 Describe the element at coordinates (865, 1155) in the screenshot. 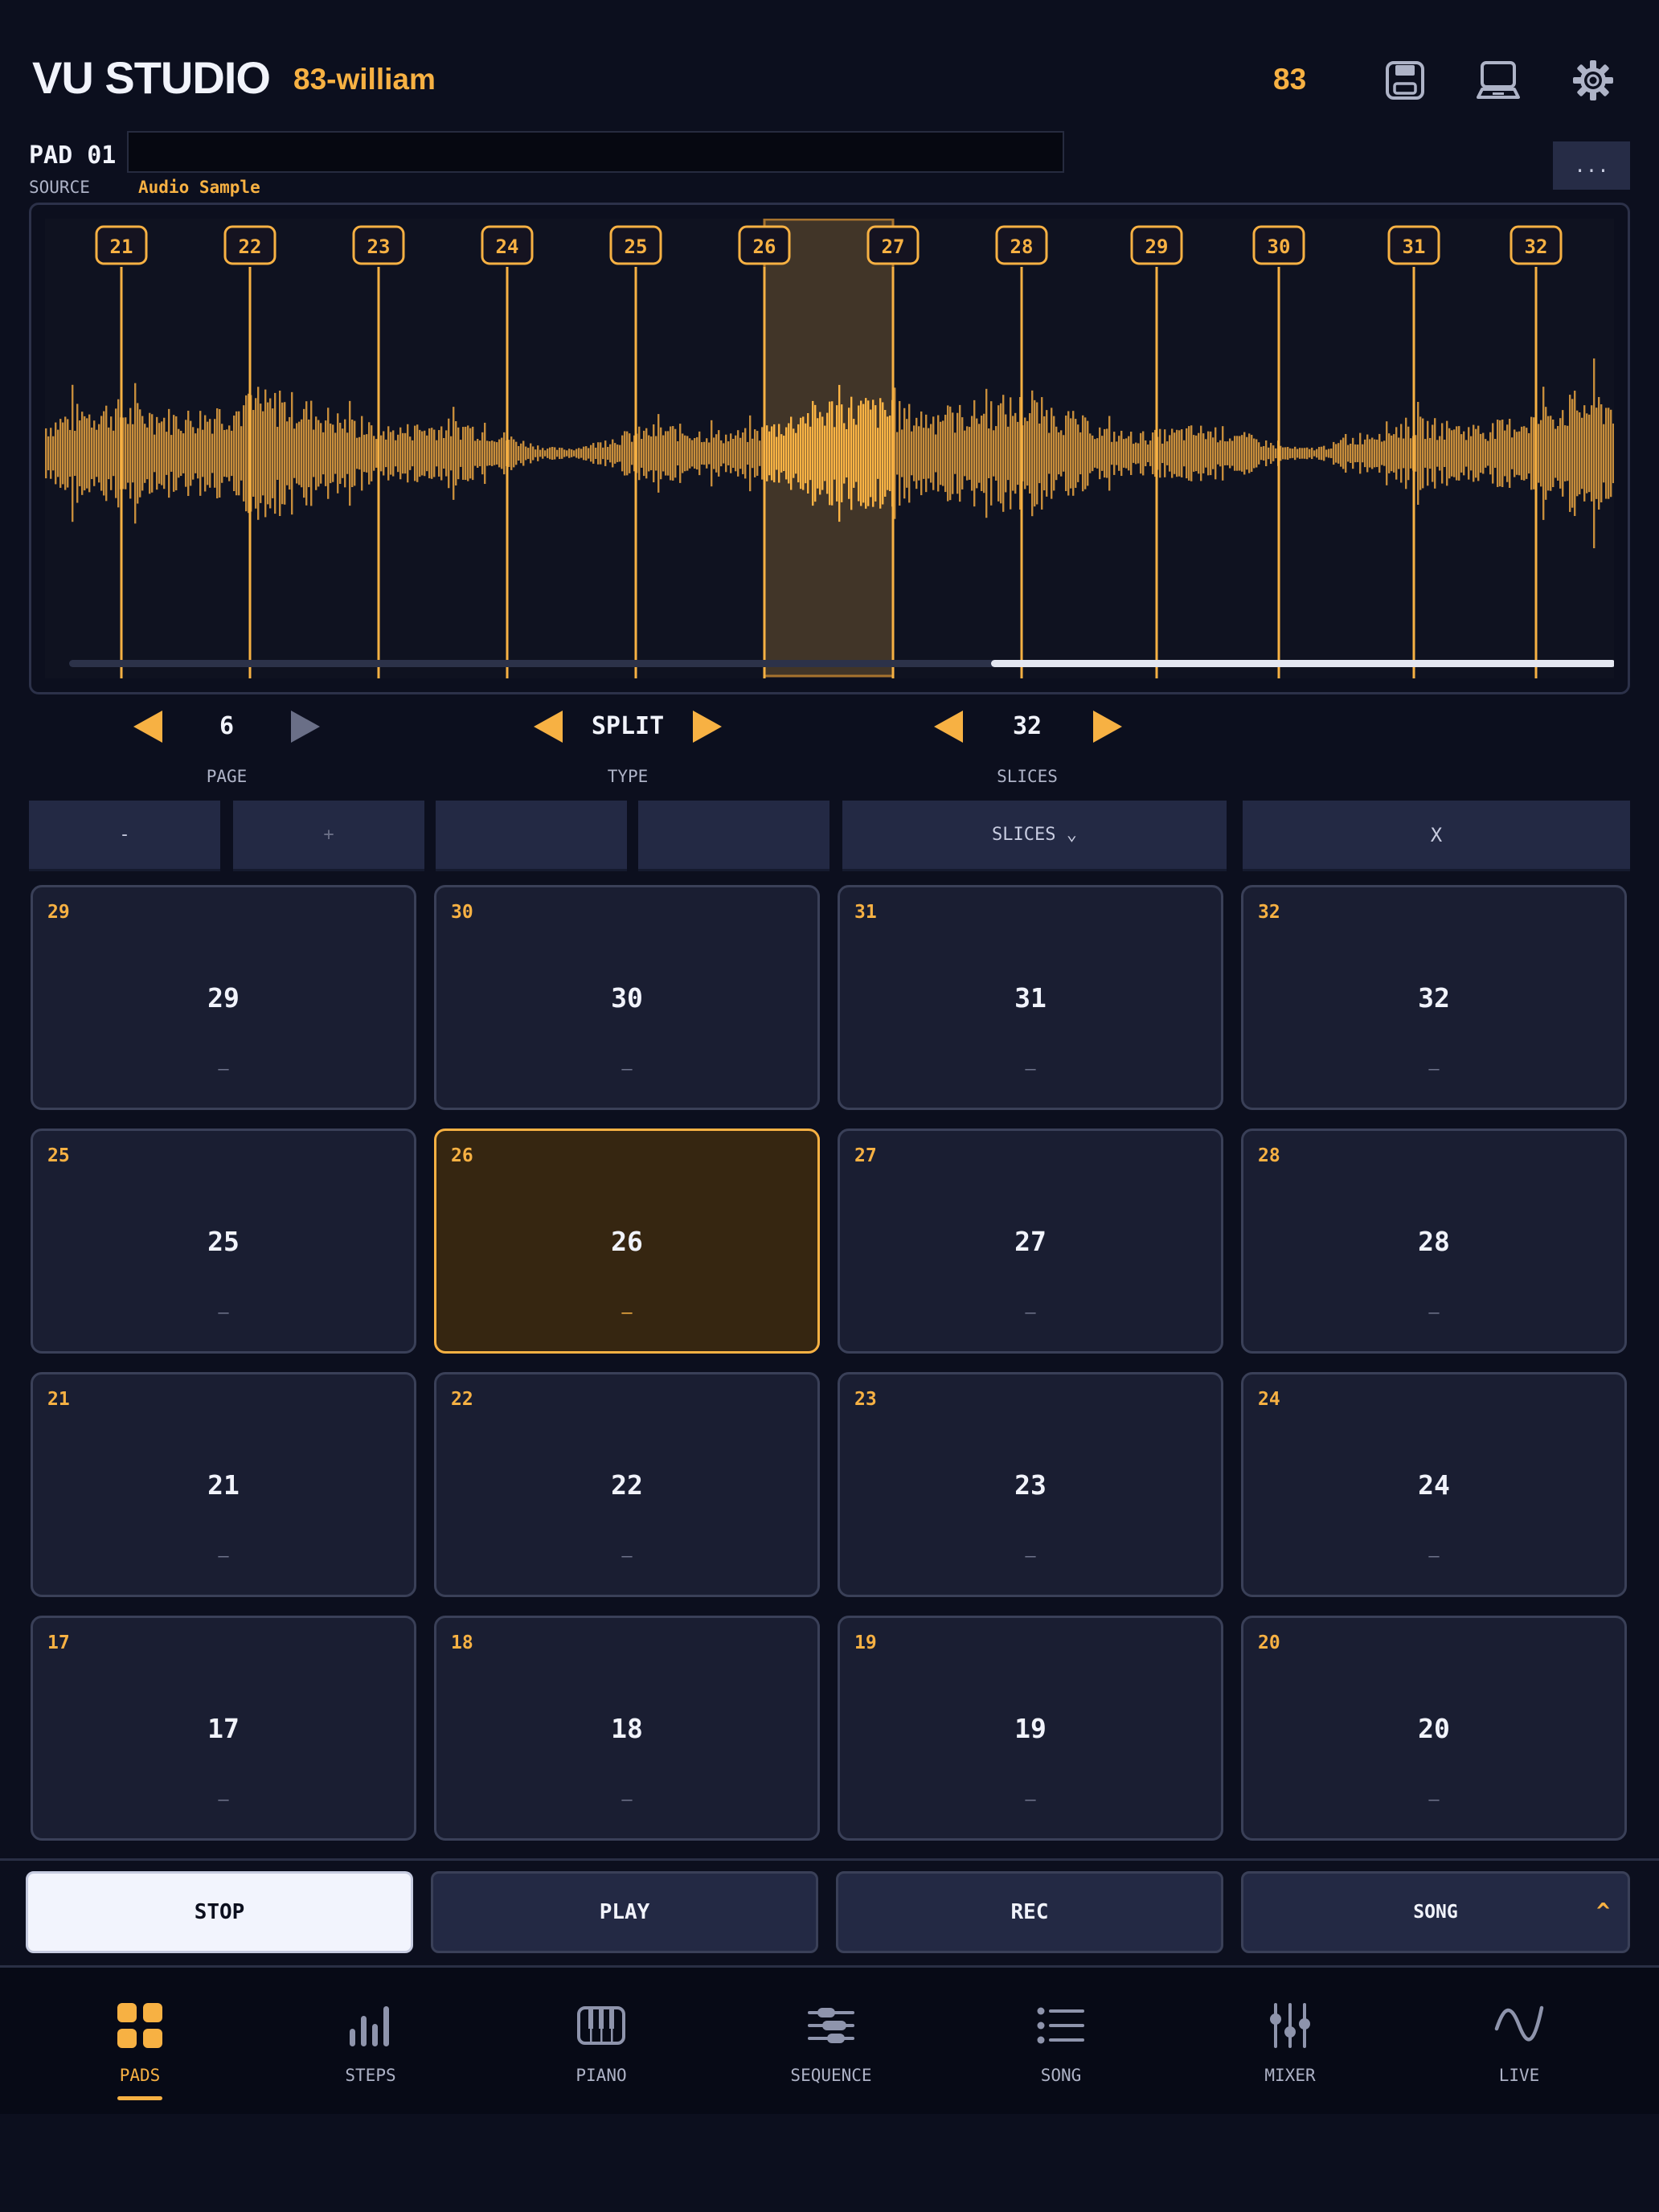

I see `pad-number: 27` at that location.